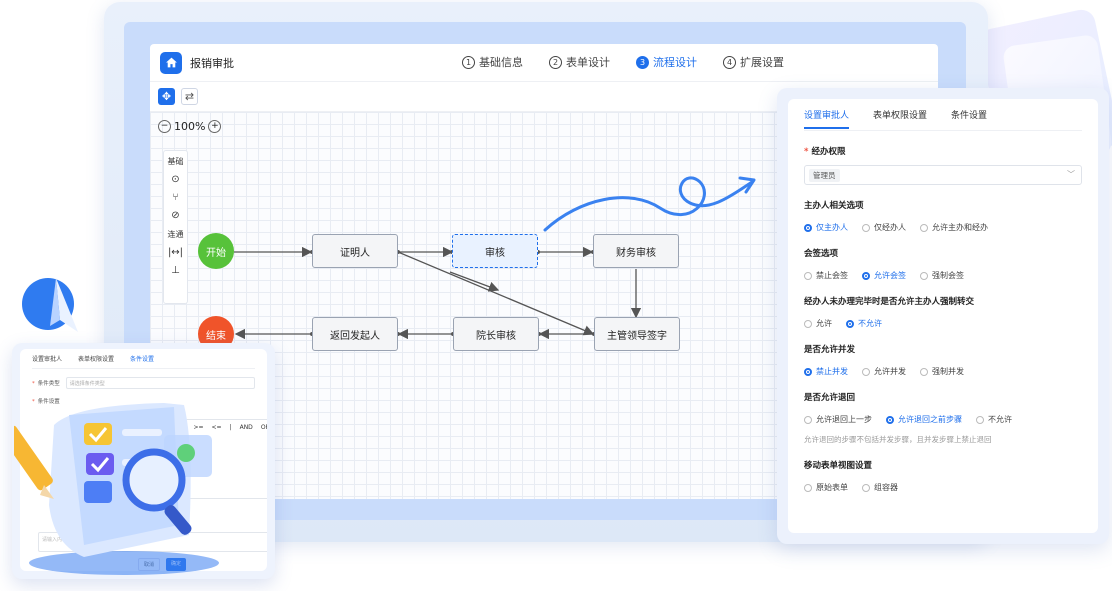 The image size is (1112, 591). I want to click on tab-condition-small: 条件设置, so click(142, 358).